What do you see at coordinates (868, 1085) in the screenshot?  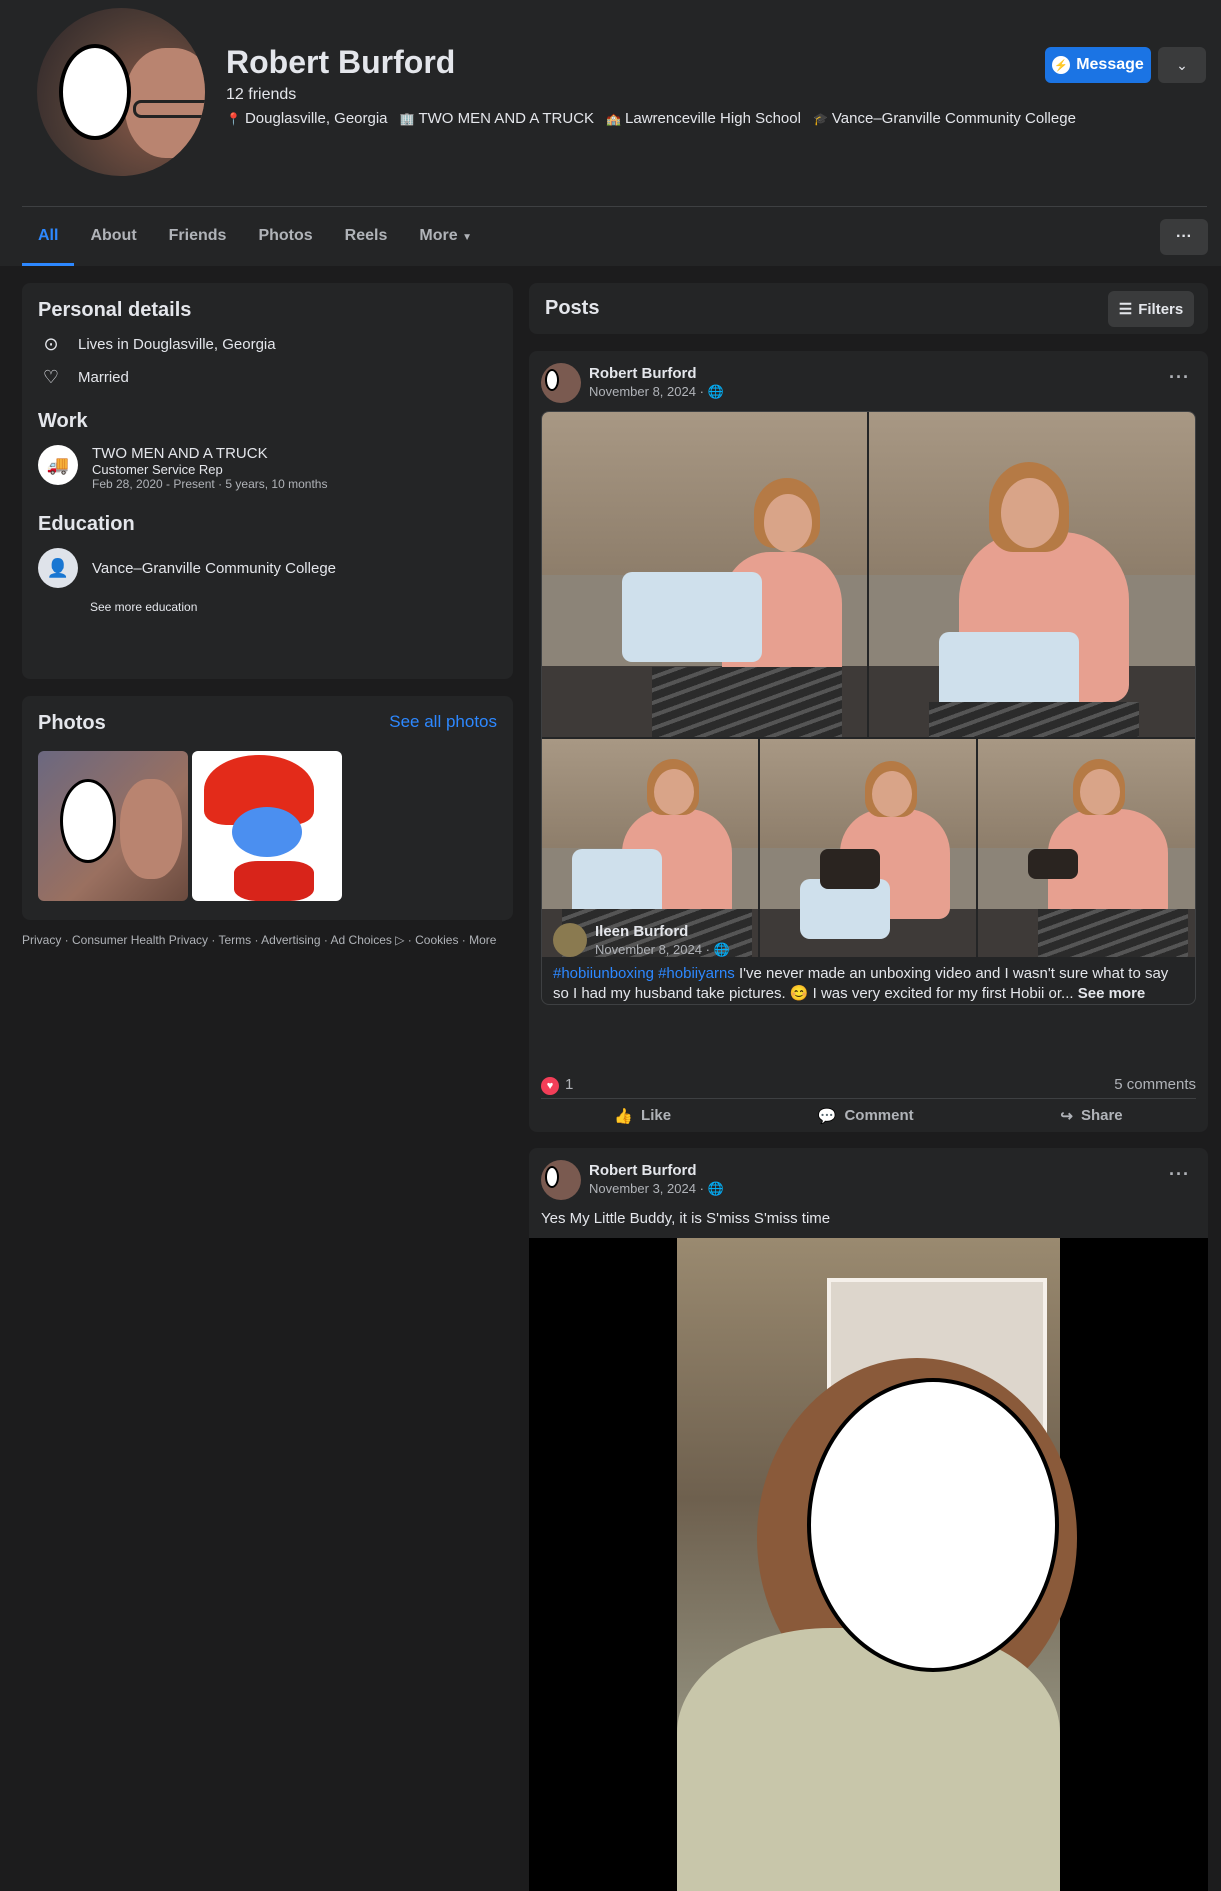 I see `reactions-bar: ♥ 1 5 comments` at bounding box center [868, 1085].